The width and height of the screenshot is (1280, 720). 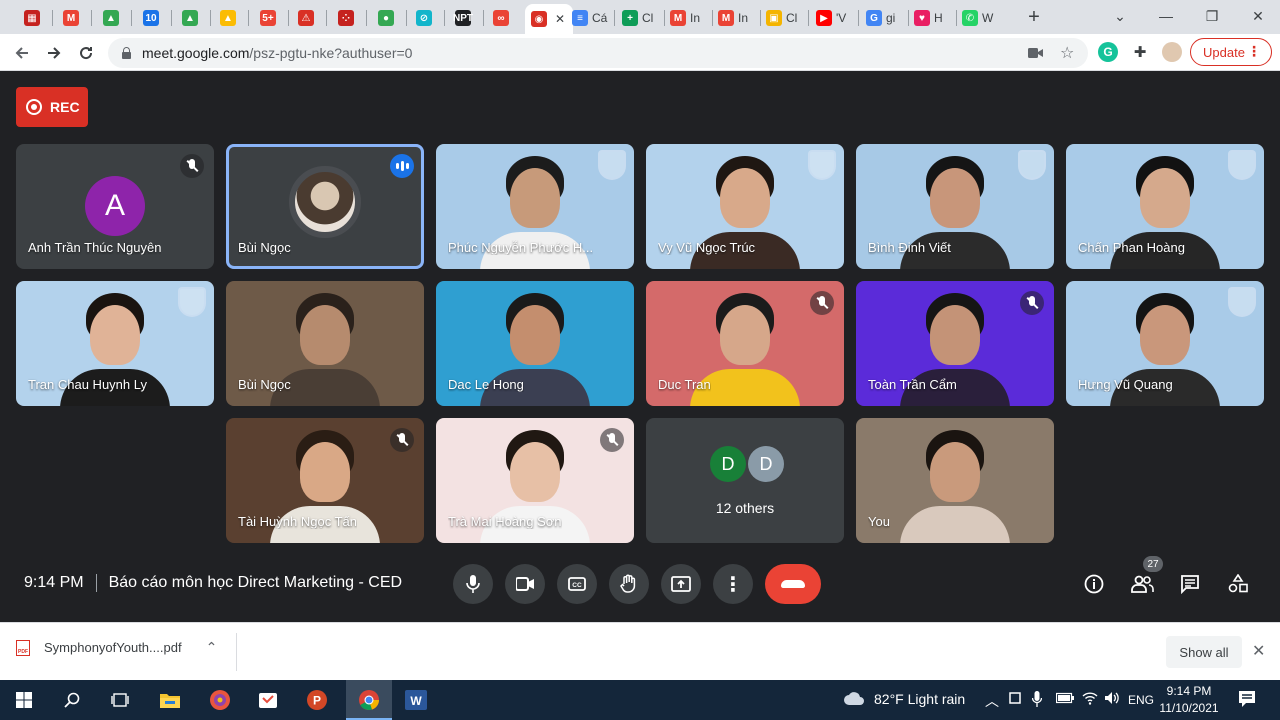 What do you see at coordinates (745, 206) in the screenshot?
I see `participant-tile: Vy Vũ Ngọc Trúc` at bounding box center [745, 206].